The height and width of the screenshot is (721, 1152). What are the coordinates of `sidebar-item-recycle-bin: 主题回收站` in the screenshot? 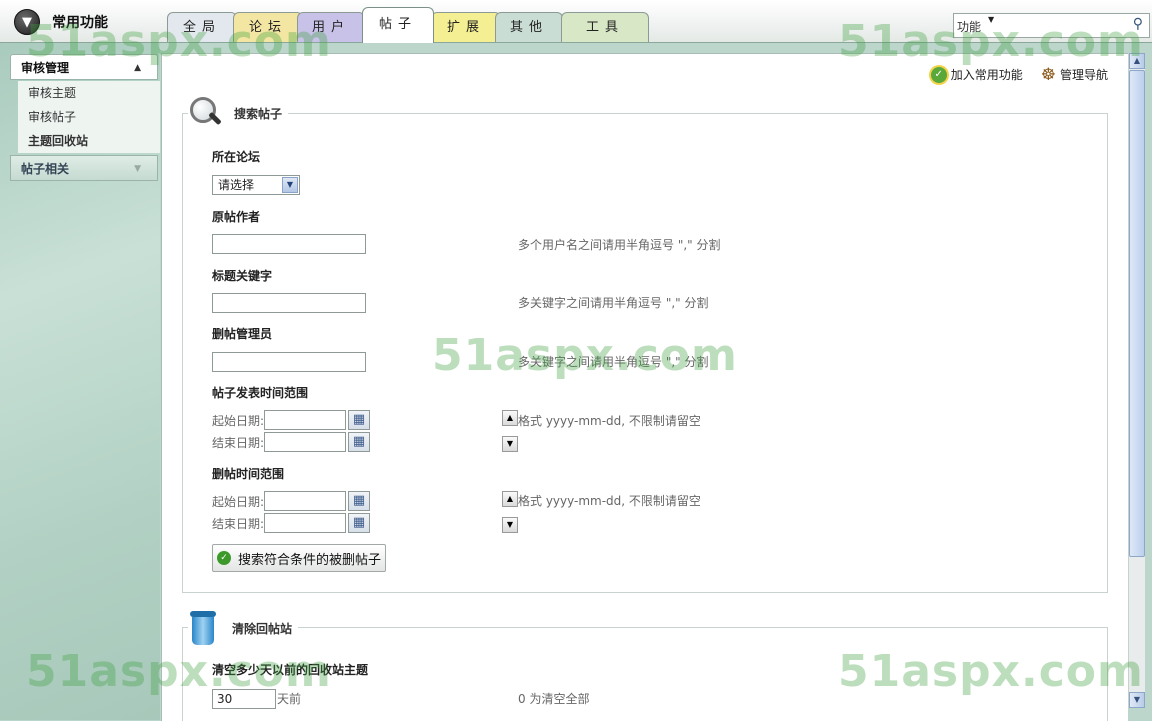 It's located at (89, 141).